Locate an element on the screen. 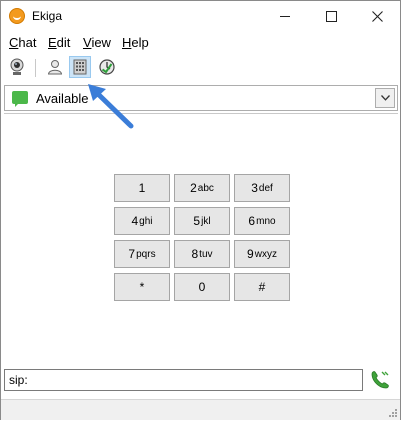  presence-status-label: Available is located at coordinates (62, 98).